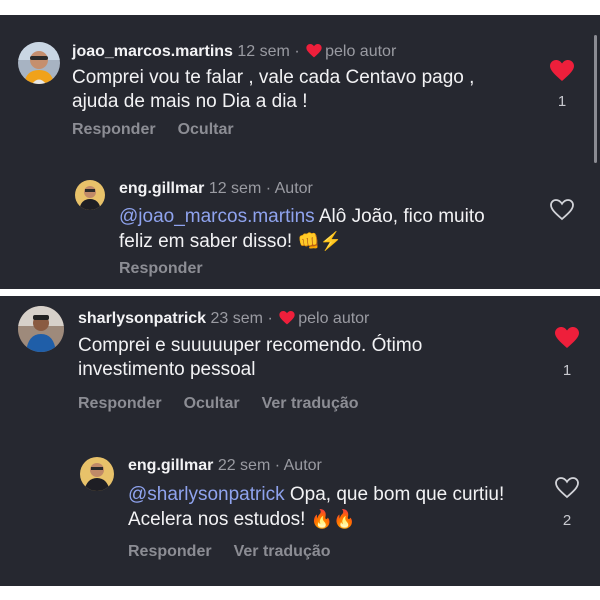 The height and width of the screenshot is (600, 600). I want to click on comment-time: 23 sem, so click(236, 318).